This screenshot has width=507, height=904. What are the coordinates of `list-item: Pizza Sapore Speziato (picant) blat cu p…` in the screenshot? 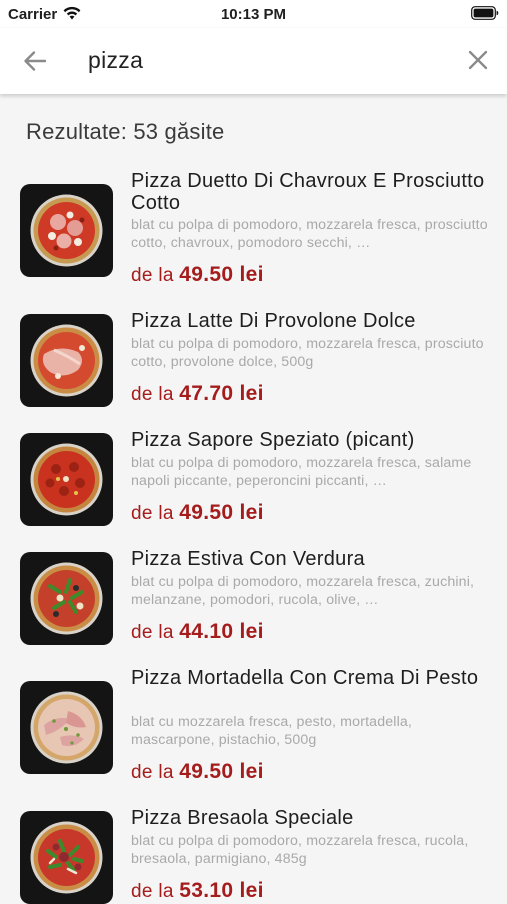 It's located at (253, 477).